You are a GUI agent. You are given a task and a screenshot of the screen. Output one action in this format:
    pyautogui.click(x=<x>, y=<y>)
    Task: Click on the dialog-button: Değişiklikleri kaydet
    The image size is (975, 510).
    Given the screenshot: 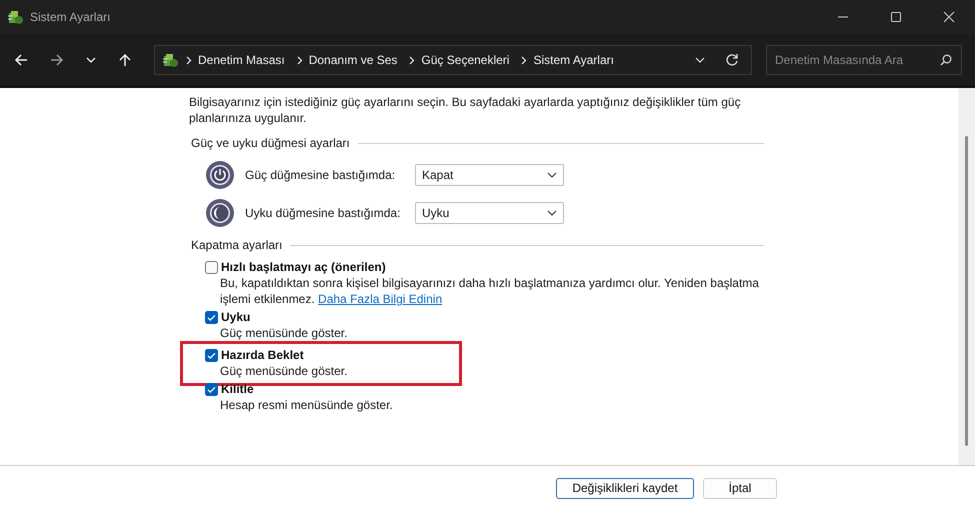 What is the action you would take?
    pyautogui.click(x=625, y=488)
    